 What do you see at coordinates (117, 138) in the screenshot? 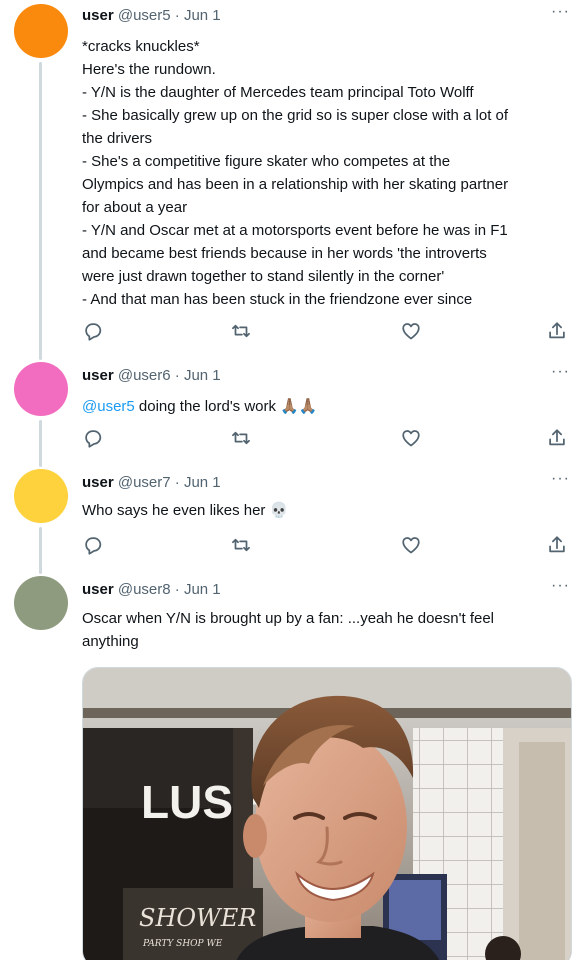
I see `tweet-line: the drivers` at bounding box center [117, 138].